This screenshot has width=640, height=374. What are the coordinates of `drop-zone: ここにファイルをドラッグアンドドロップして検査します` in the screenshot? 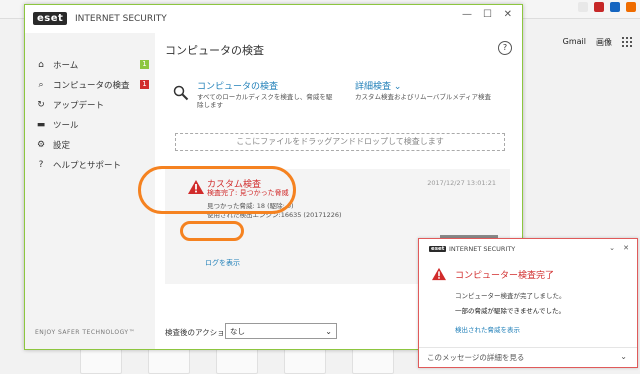 It's located at (340, 142).